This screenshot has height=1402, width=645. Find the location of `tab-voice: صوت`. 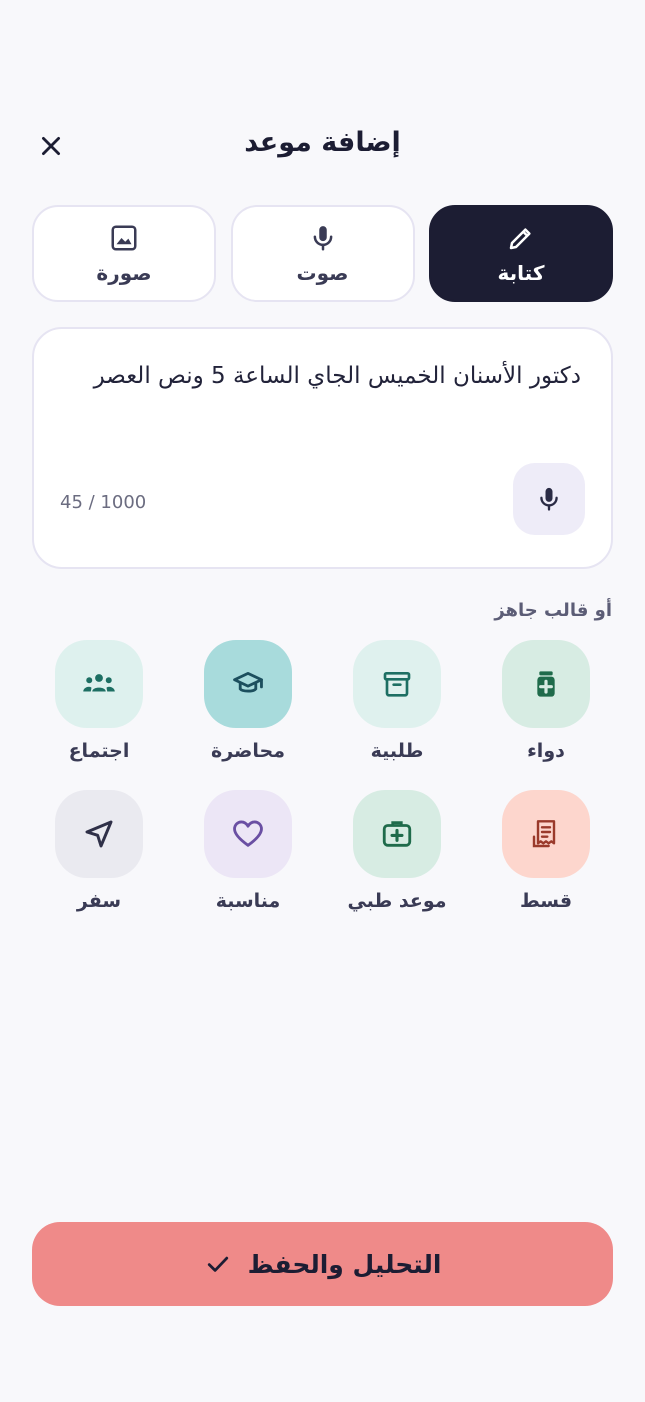

tab-voice: صوت is located at coordinates (322, 253).